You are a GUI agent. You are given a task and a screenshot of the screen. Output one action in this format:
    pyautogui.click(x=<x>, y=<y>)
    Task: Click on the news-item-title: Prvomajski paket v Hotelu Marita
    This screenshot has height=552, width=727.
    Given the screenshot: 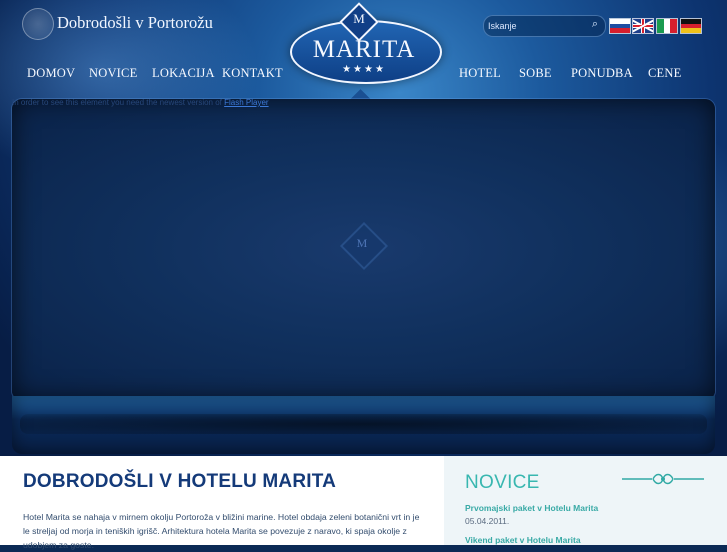 What is the action you would take?
    pyautogui.click(x=531, y=508)
    